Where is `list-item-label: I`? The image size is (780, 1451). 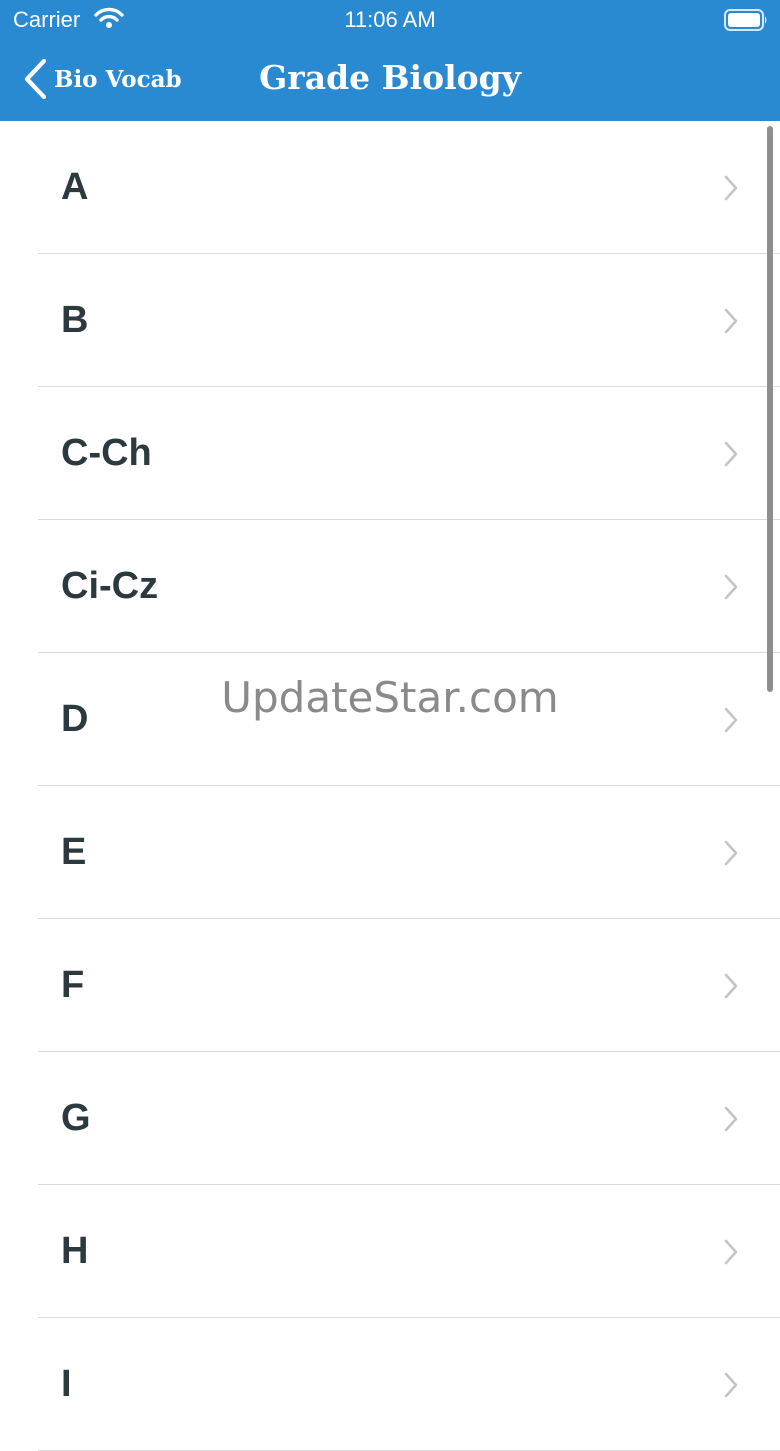
list-item-label: I is located at coordinates (66, 1384).